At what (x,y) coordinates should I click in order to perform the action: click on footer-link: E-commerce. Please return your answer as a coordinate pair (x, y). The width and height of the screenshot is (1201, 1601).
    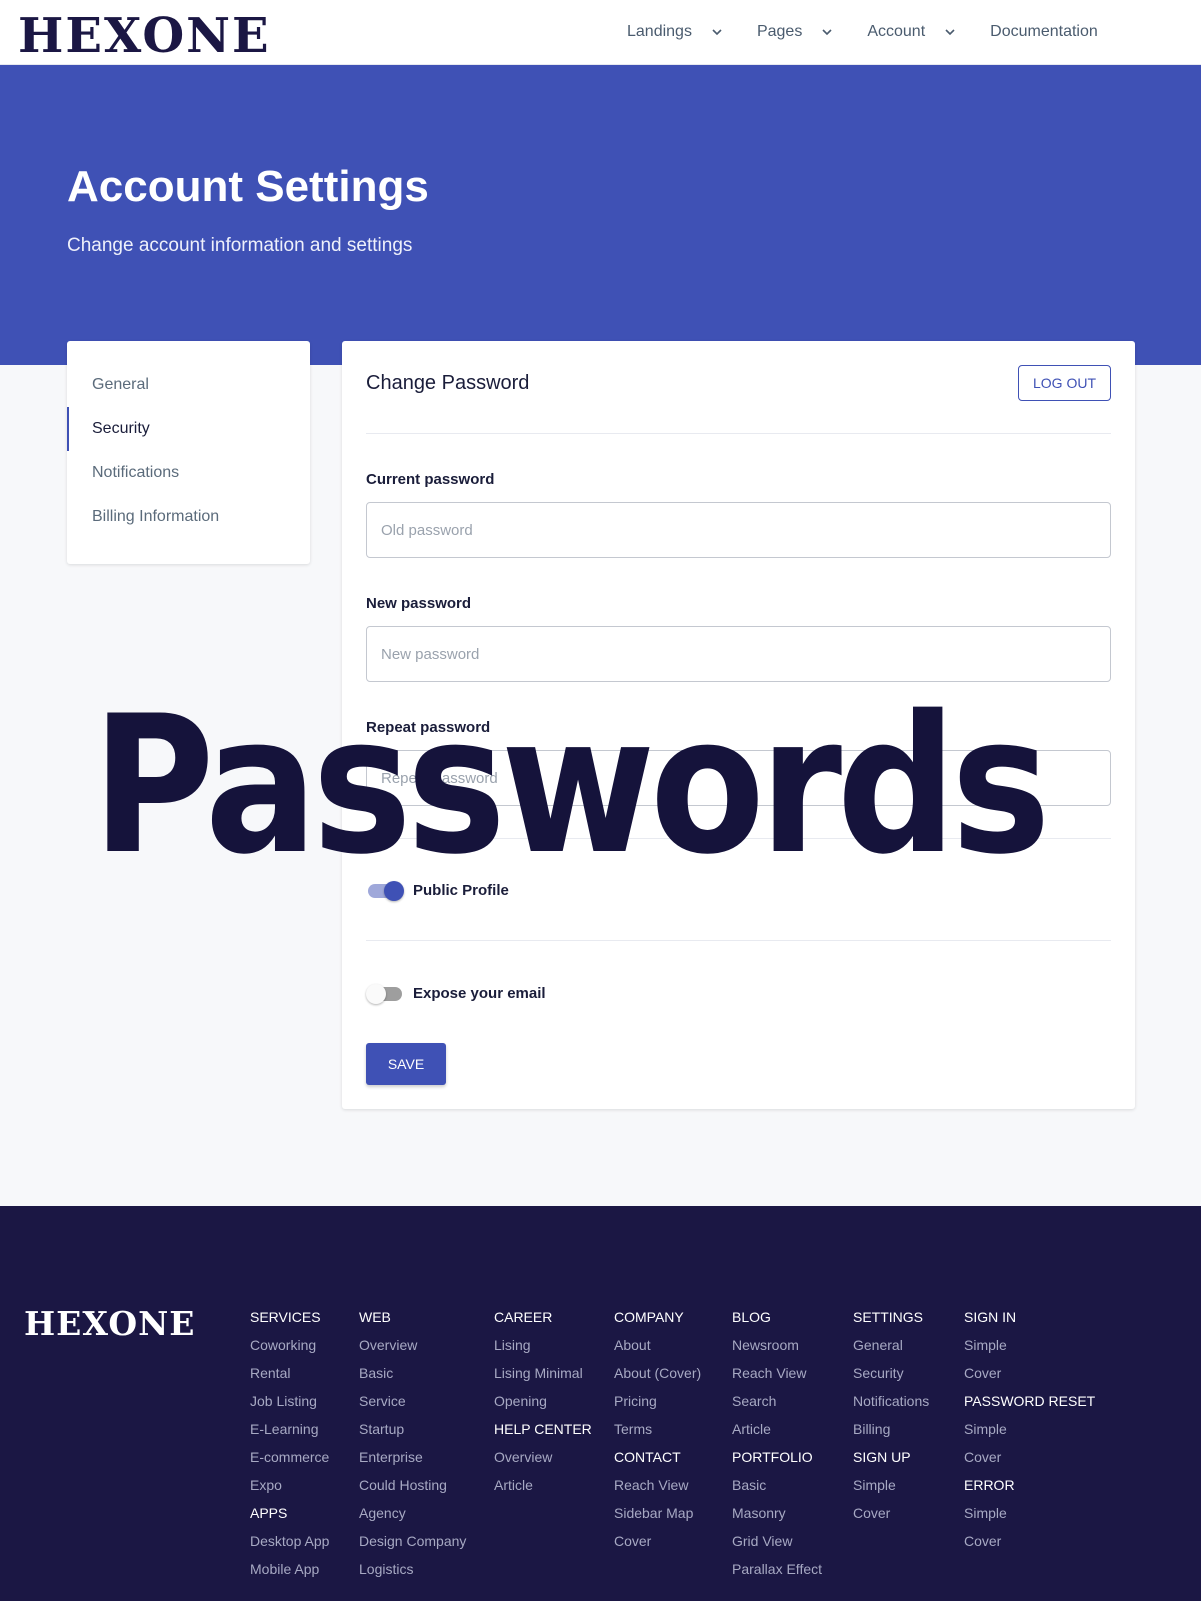
    Looking at the image, I should click on (289, 1457).